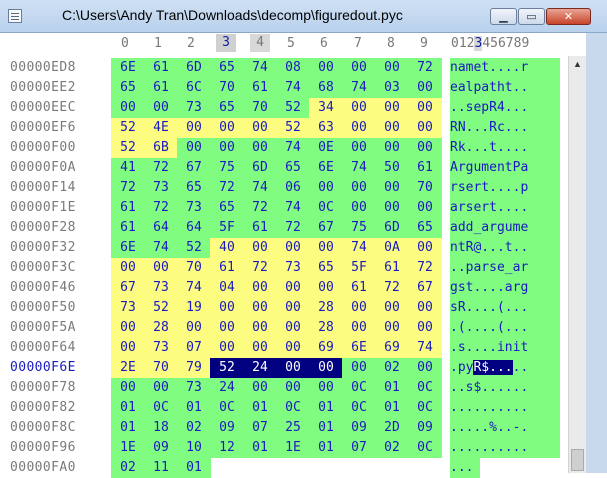 The image size is (607, 478). I want to click on hex-byte: 4E, so click(161, 128).